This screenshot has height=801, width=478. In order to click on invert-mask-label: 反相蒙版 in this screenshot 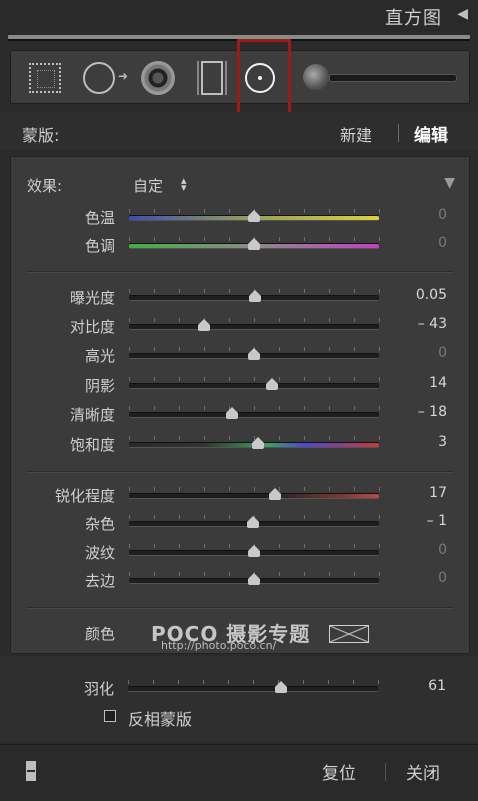, I will do `click(160, 718)`.